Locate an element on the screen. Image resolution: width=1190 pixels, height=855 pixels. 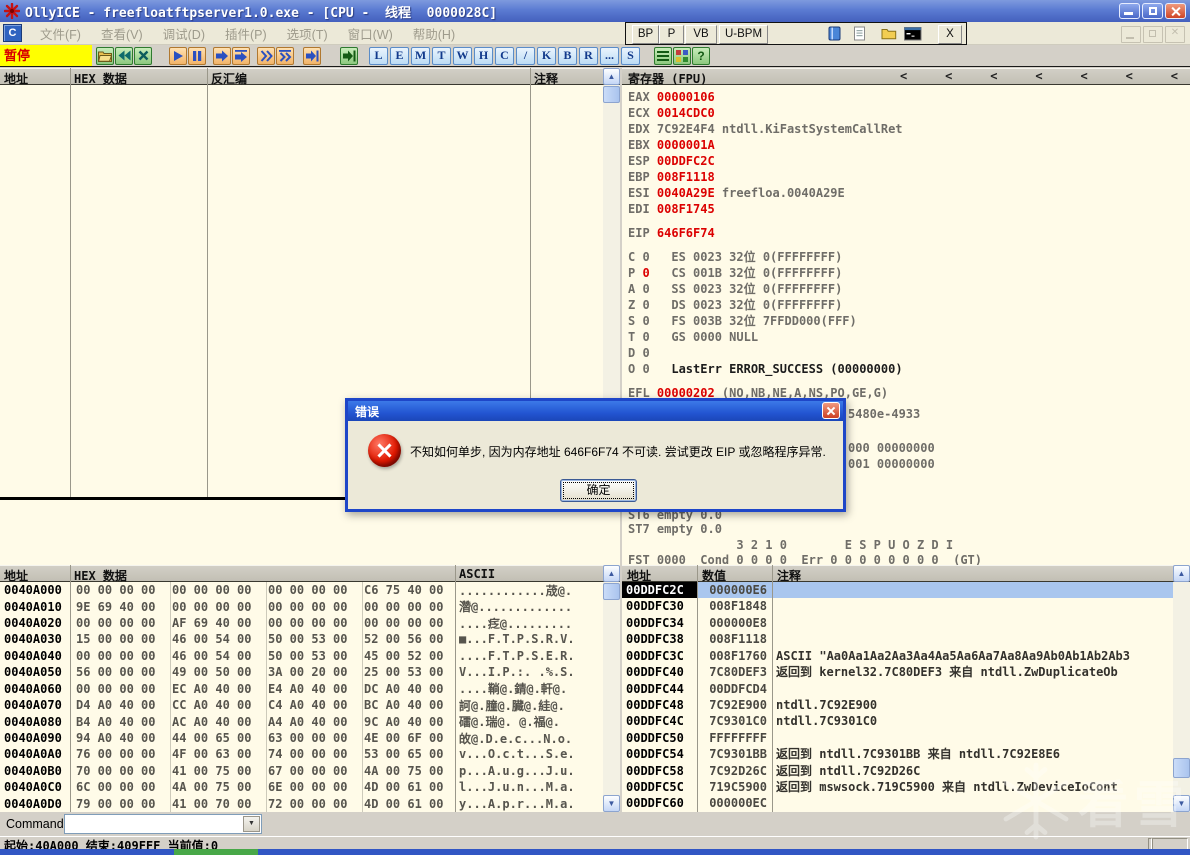
toolbar-letter-button-W: W is located at coordinates (462, 55).